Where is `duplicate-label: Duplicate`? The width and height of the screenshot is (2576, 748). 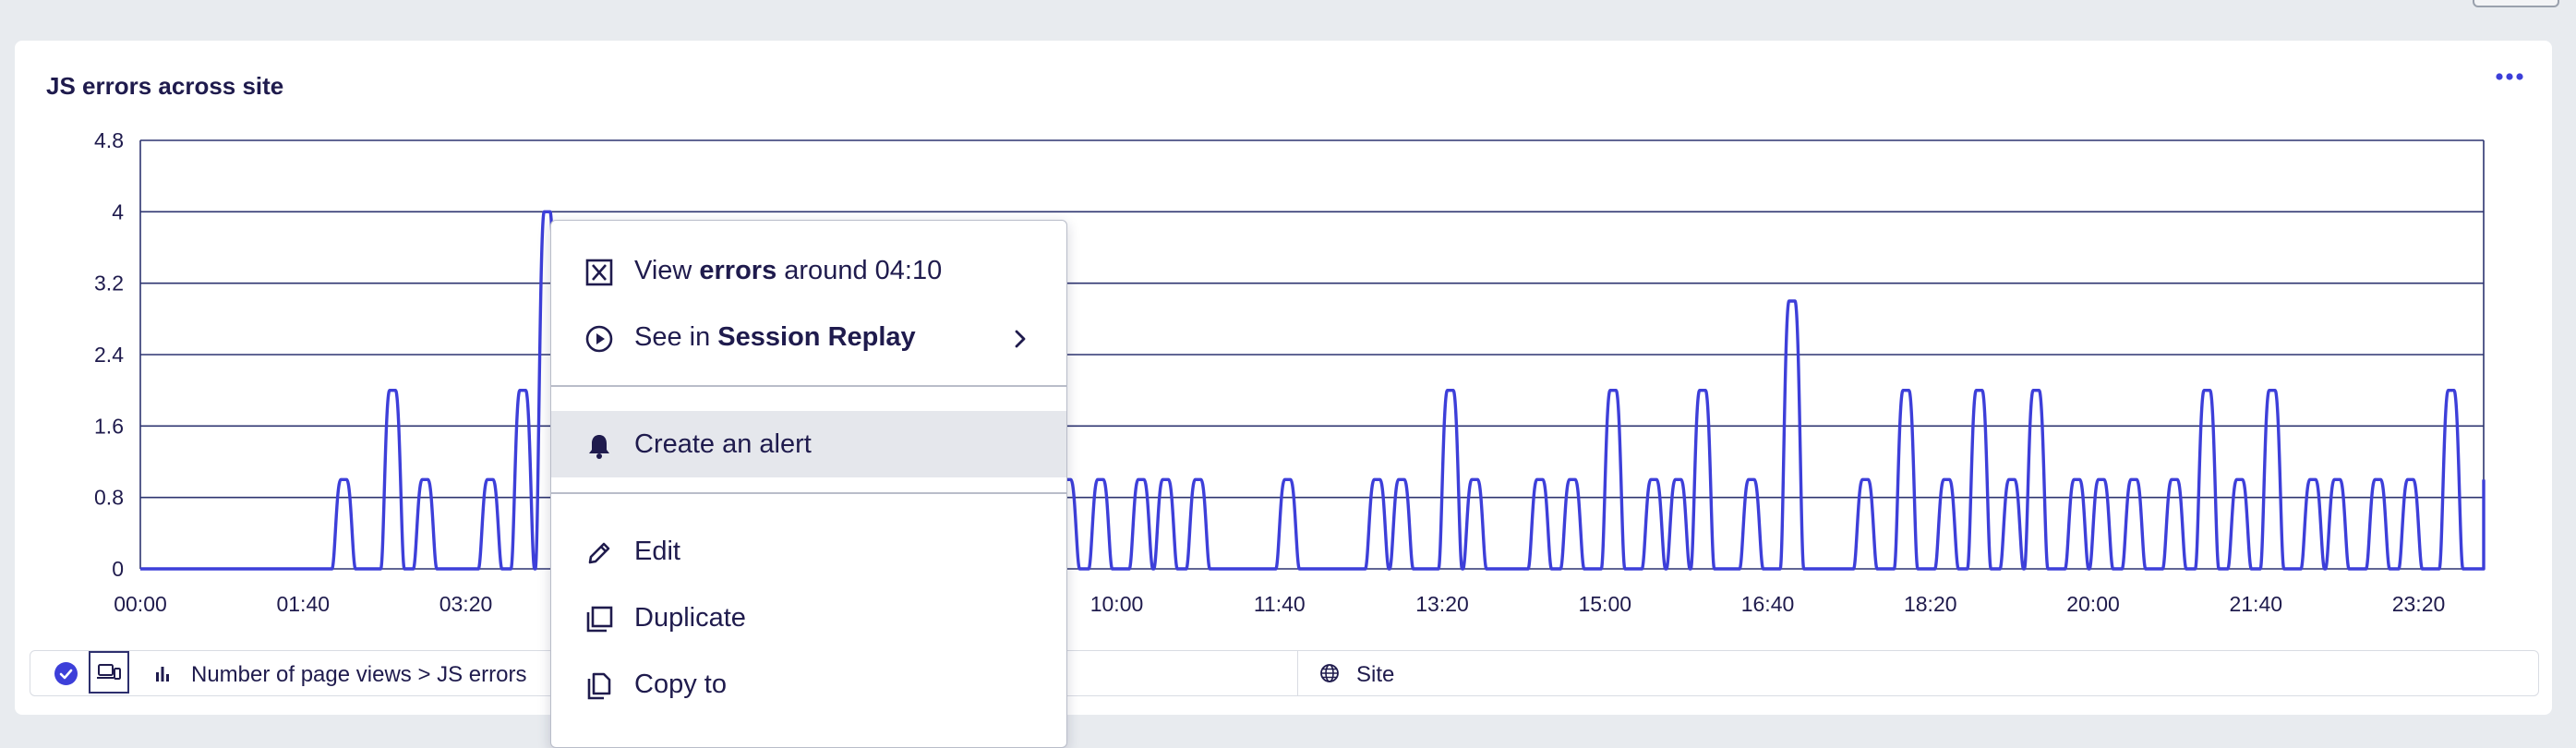 duplicate-label: Duplicate is located at coordinates (690, 618).